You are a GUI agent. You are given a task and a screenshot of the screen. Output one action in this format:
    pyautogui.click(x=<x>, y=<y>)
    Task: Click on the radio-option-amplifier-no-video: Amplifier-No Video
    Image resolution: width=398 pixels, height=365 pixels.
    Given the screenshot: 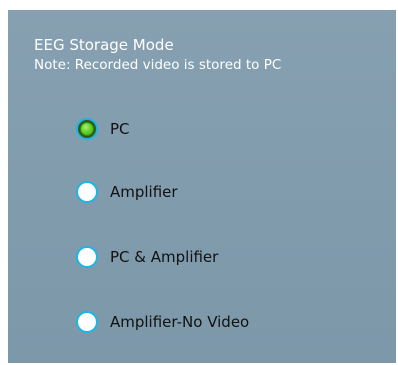 What is the action you would take?
    pyautogui.click(x=162, y=322)
    